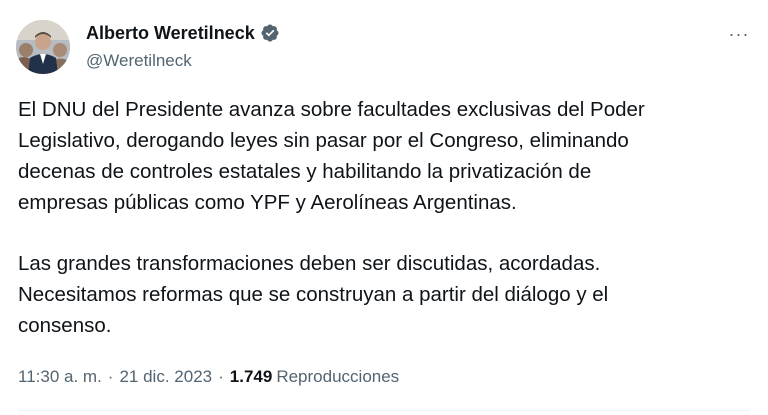 This screenshot has height=415, width=768. I want to click on more-options-button: ···, so click(739, 34).